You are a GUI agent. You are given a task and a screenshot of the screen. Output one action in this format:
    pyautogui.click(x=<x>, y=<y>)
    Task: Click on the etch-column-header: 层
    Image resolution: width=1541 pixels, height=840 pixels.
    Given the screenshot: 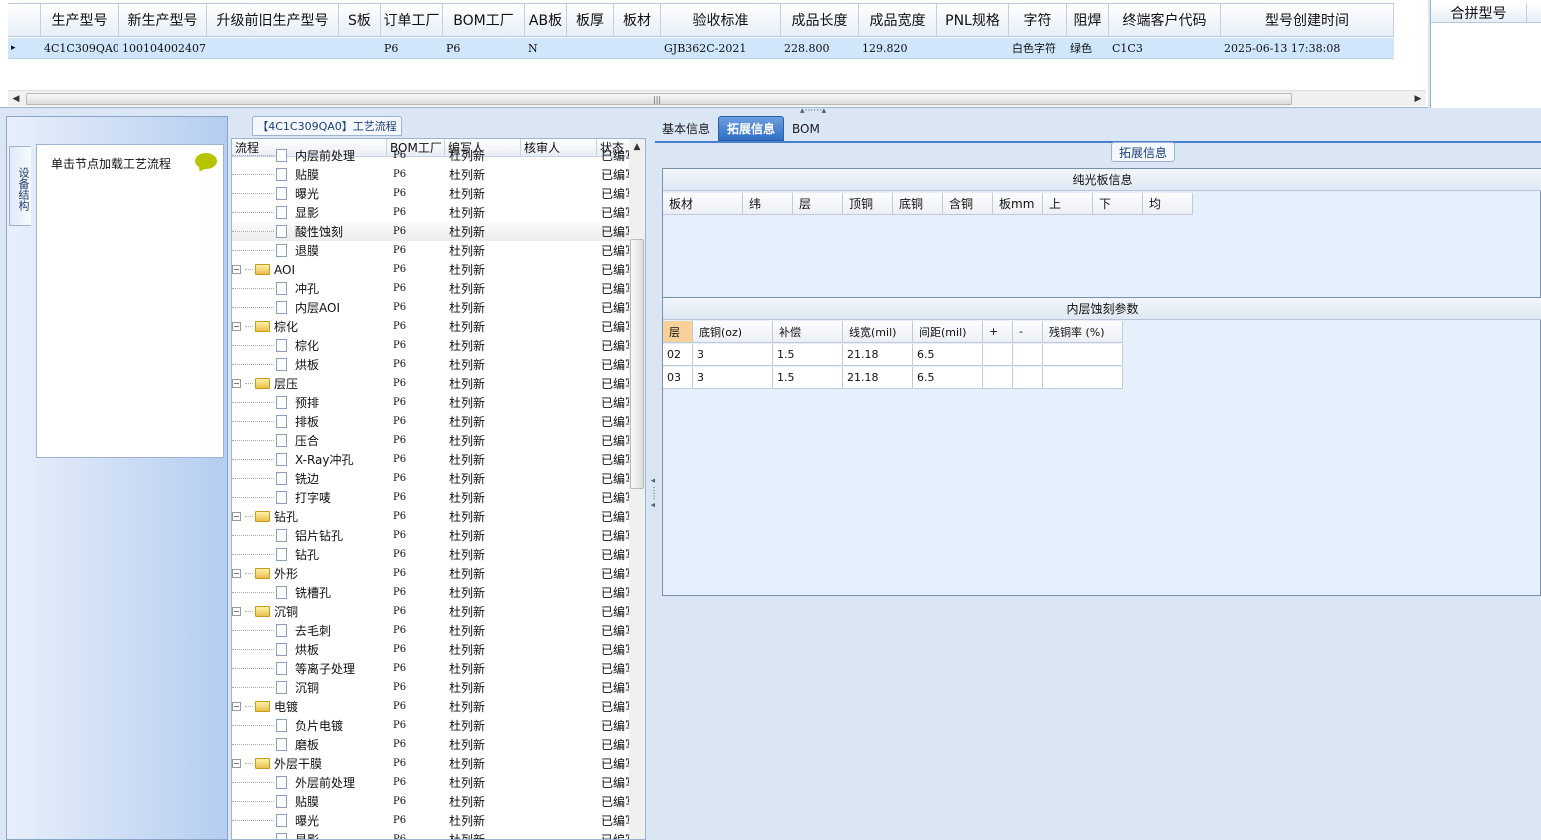 What is the action you would take?
    pyautogui.click(x=678, y=331)
    